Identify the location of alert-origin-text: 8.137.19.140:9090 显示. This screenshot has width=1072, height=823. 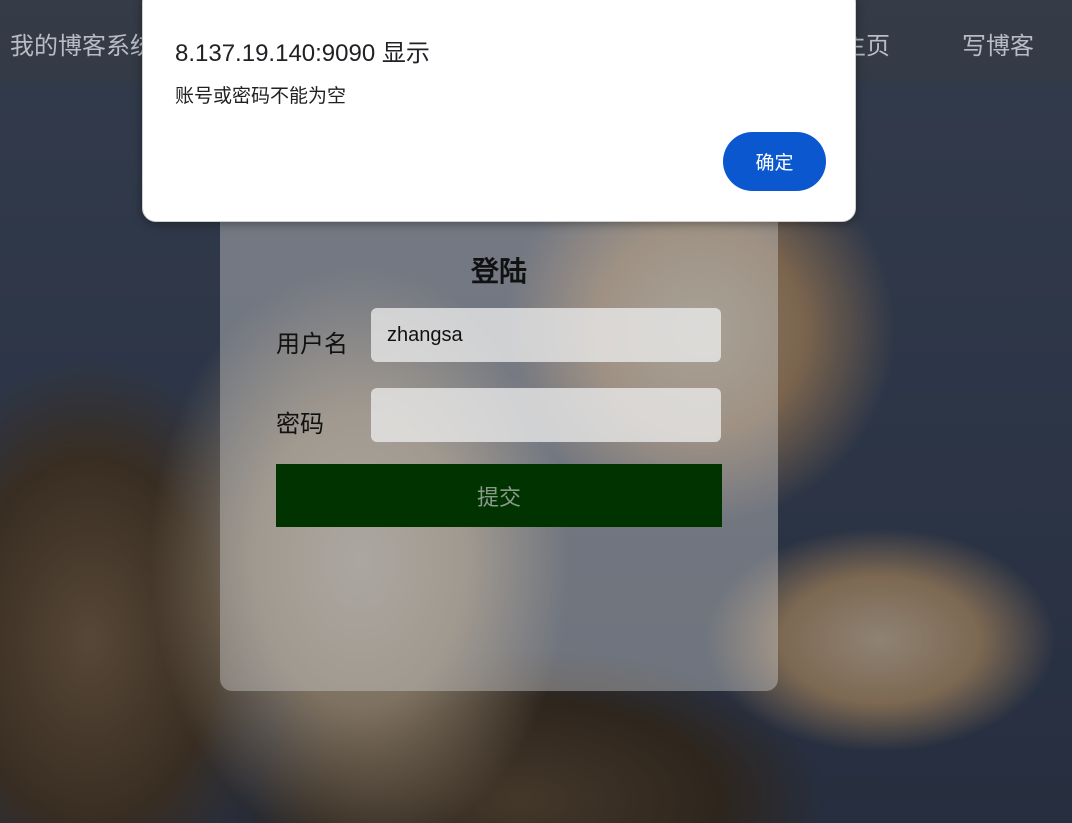
(302, 53).